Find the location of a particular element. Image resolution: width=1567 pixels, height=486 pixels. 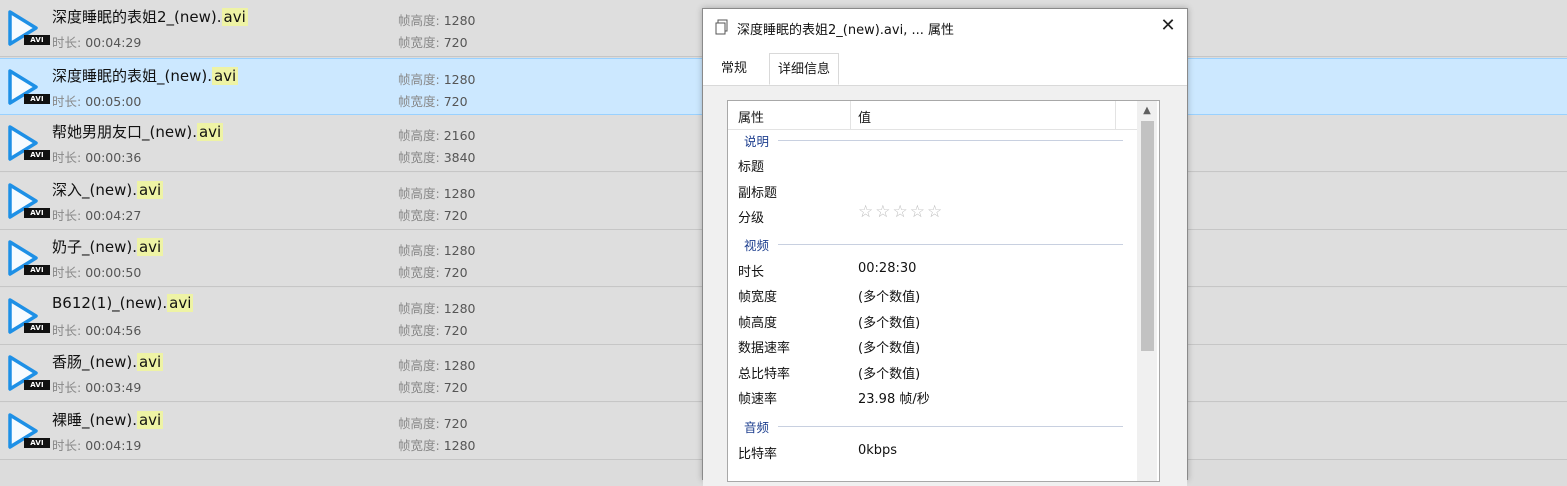

vertical-scrollbar: ▲ is located at coordinates (1147, 291).